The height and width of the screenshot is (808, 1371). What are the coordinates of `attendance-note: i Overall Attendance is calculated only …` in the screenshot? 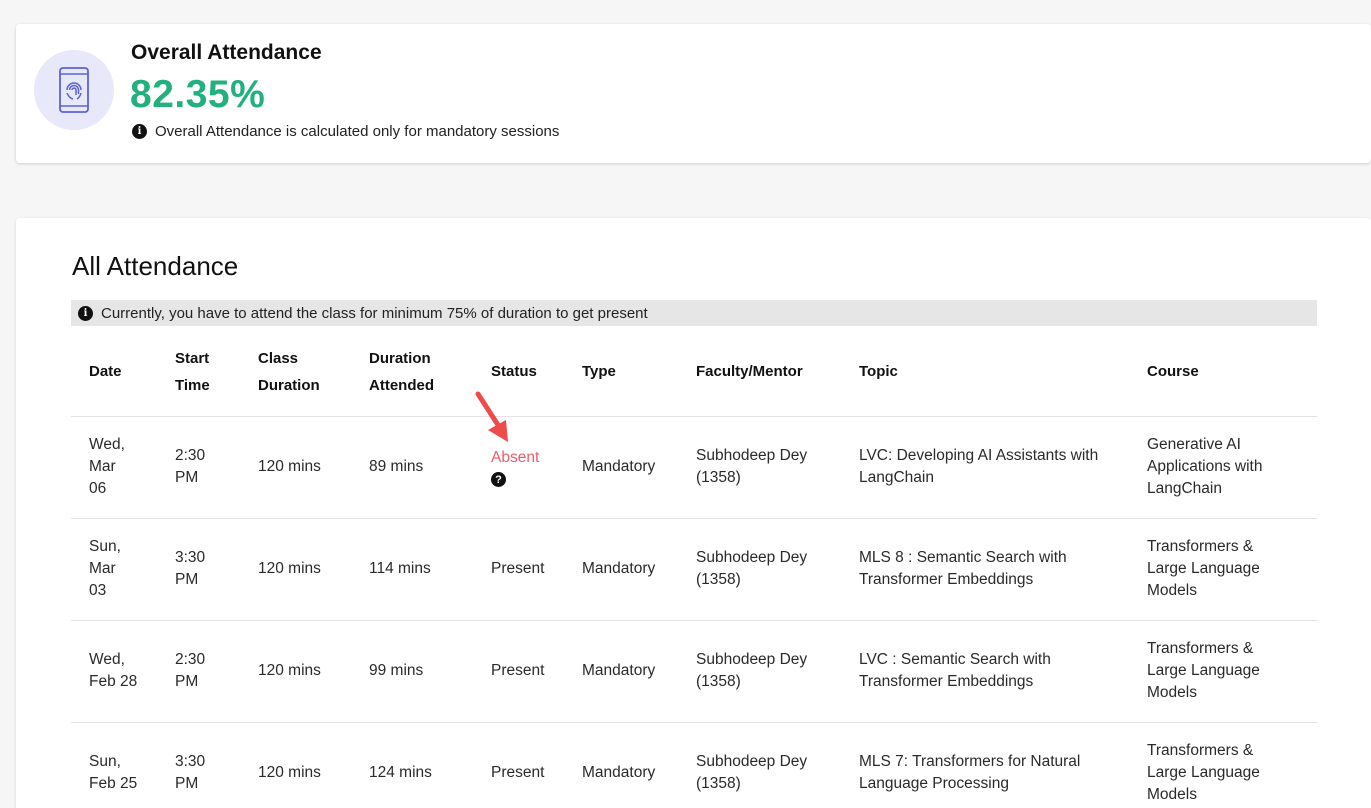 It's located at (345, 131).